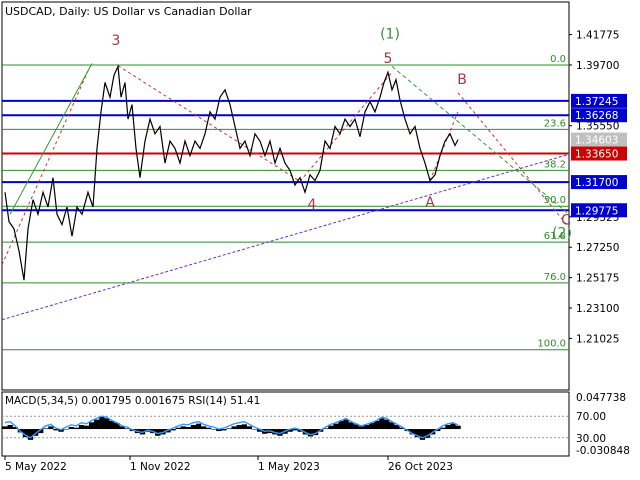 The image size is (640, 480). What do you see at coordinates (555, 123) in the screenshot?
I see `fib-level-label: 23.6` at bounding box center [555, 123].